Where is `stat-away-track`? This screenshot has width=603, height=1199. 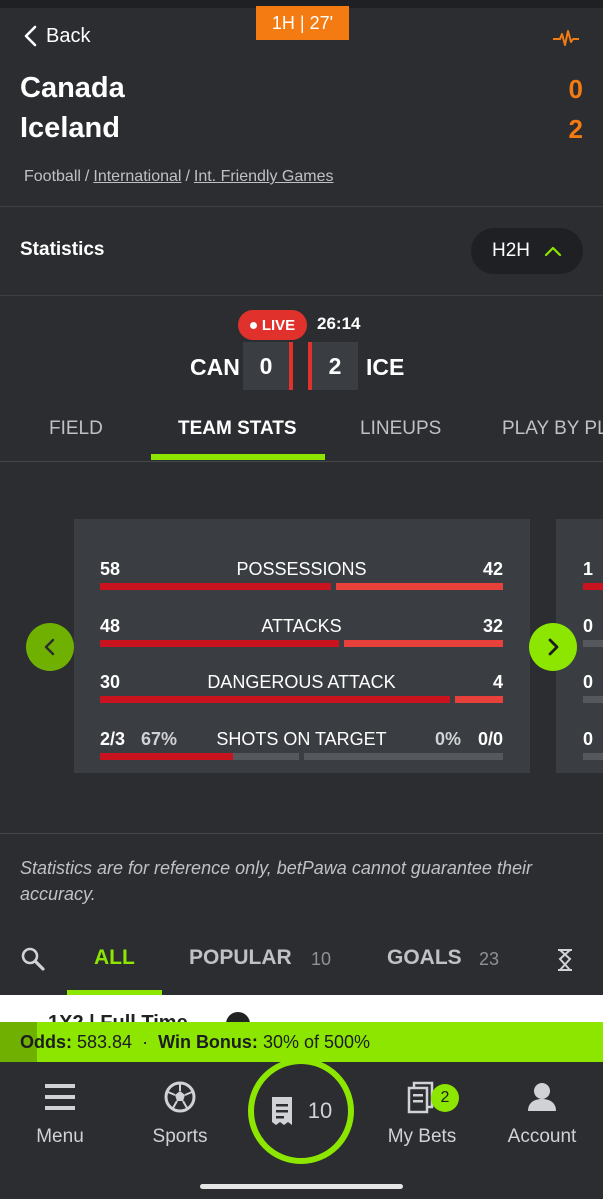
stat-away-track is located at coordinates (403, 756).